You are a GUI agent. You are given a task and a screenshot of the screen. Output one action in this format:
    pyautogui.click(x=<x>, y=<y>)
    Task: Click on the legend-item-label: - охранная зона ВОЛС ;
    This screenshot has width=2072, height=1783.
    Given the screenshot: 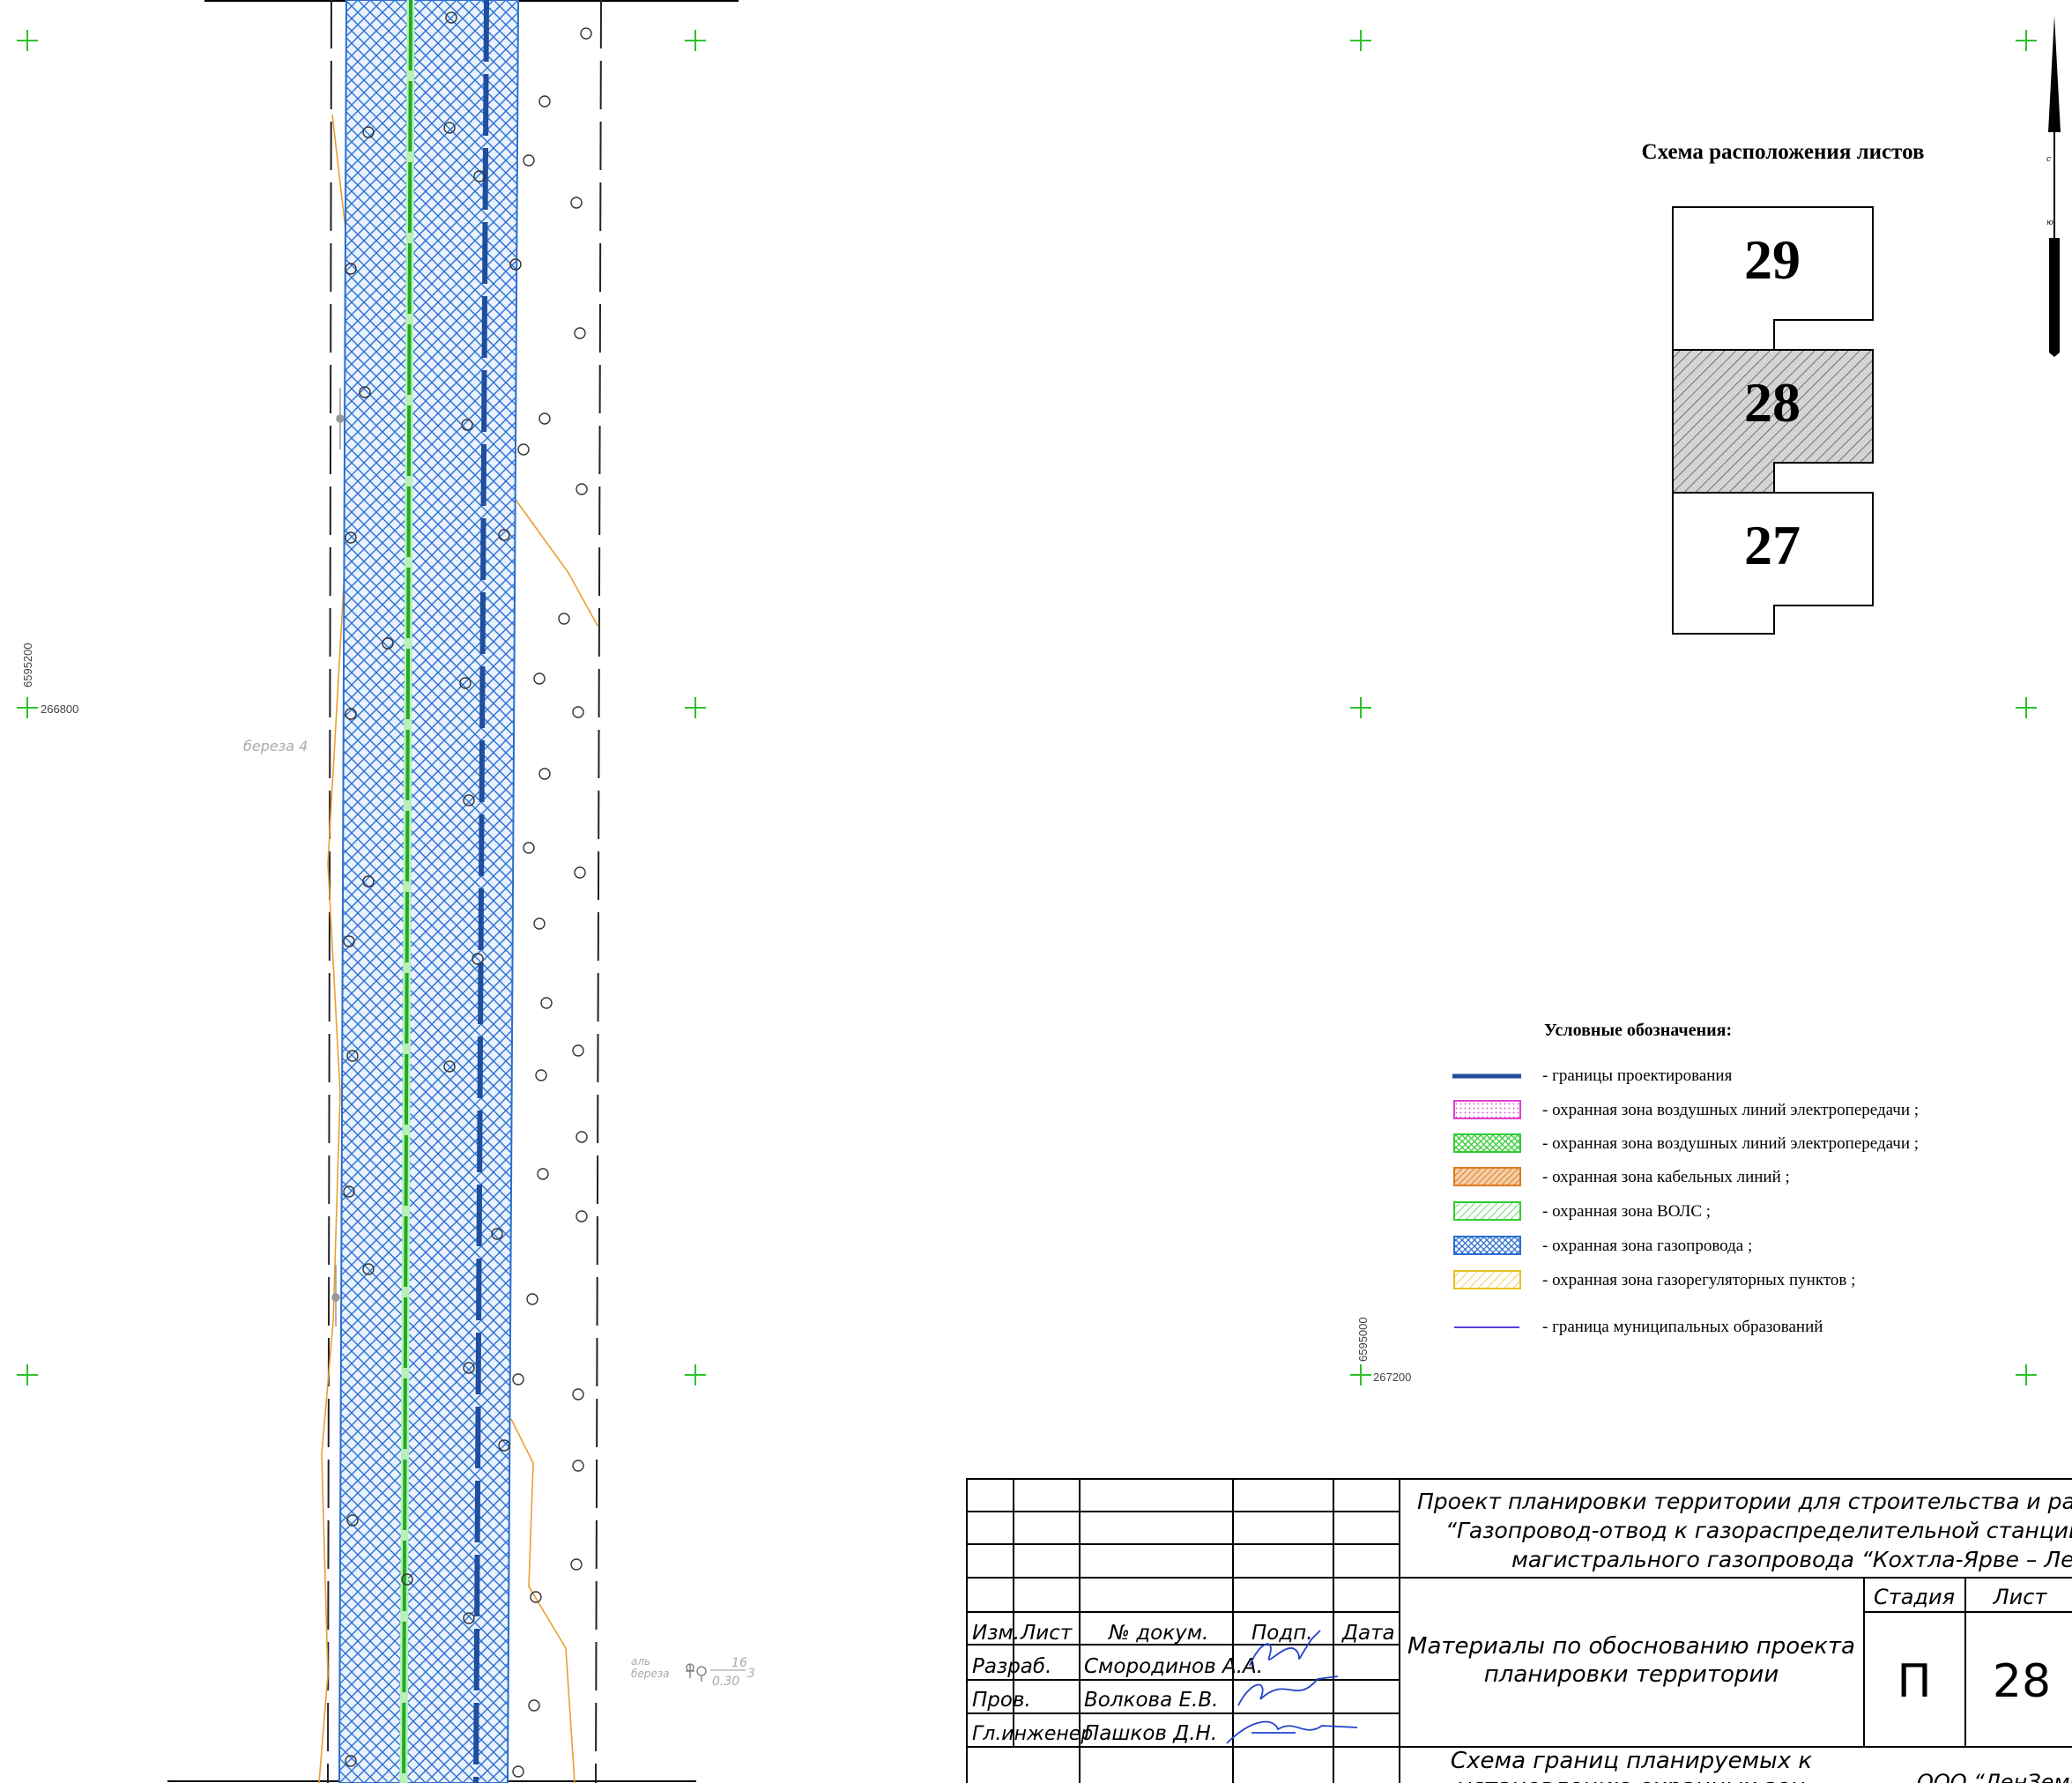 What is the action you would take?
    pyautogui.click(x=1626, y=1212)
    